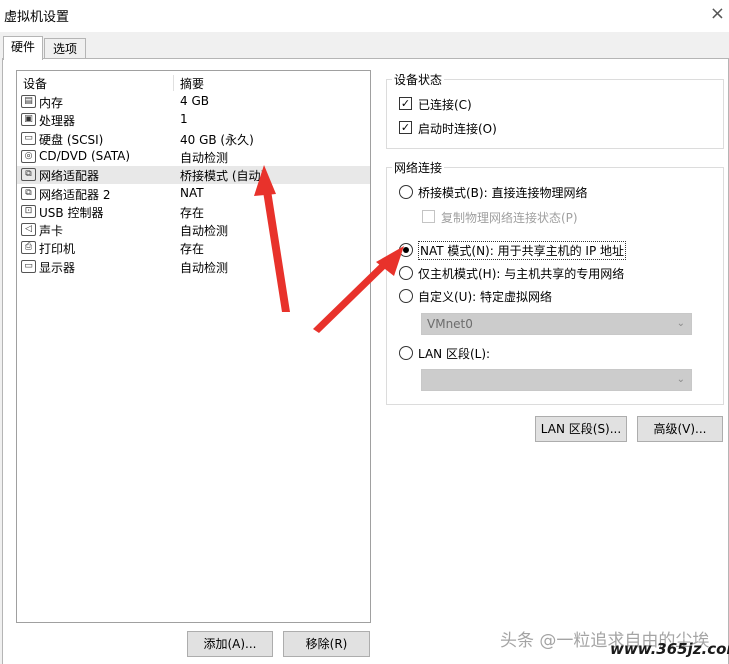  What do you see at coordinates (28, 101) in the screenshot?
I see `memory-icon: ▤` at bounding box center [28, 101].